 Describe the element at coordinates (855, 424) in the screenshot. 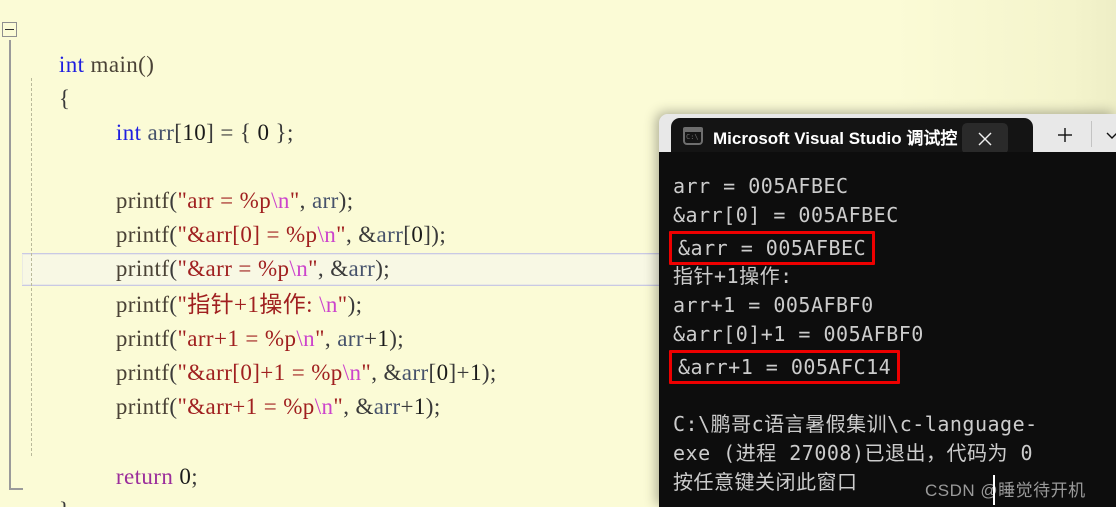

I see `console-output-line: C:\鹏哥c语言暑假集训\c-language-` at that location.